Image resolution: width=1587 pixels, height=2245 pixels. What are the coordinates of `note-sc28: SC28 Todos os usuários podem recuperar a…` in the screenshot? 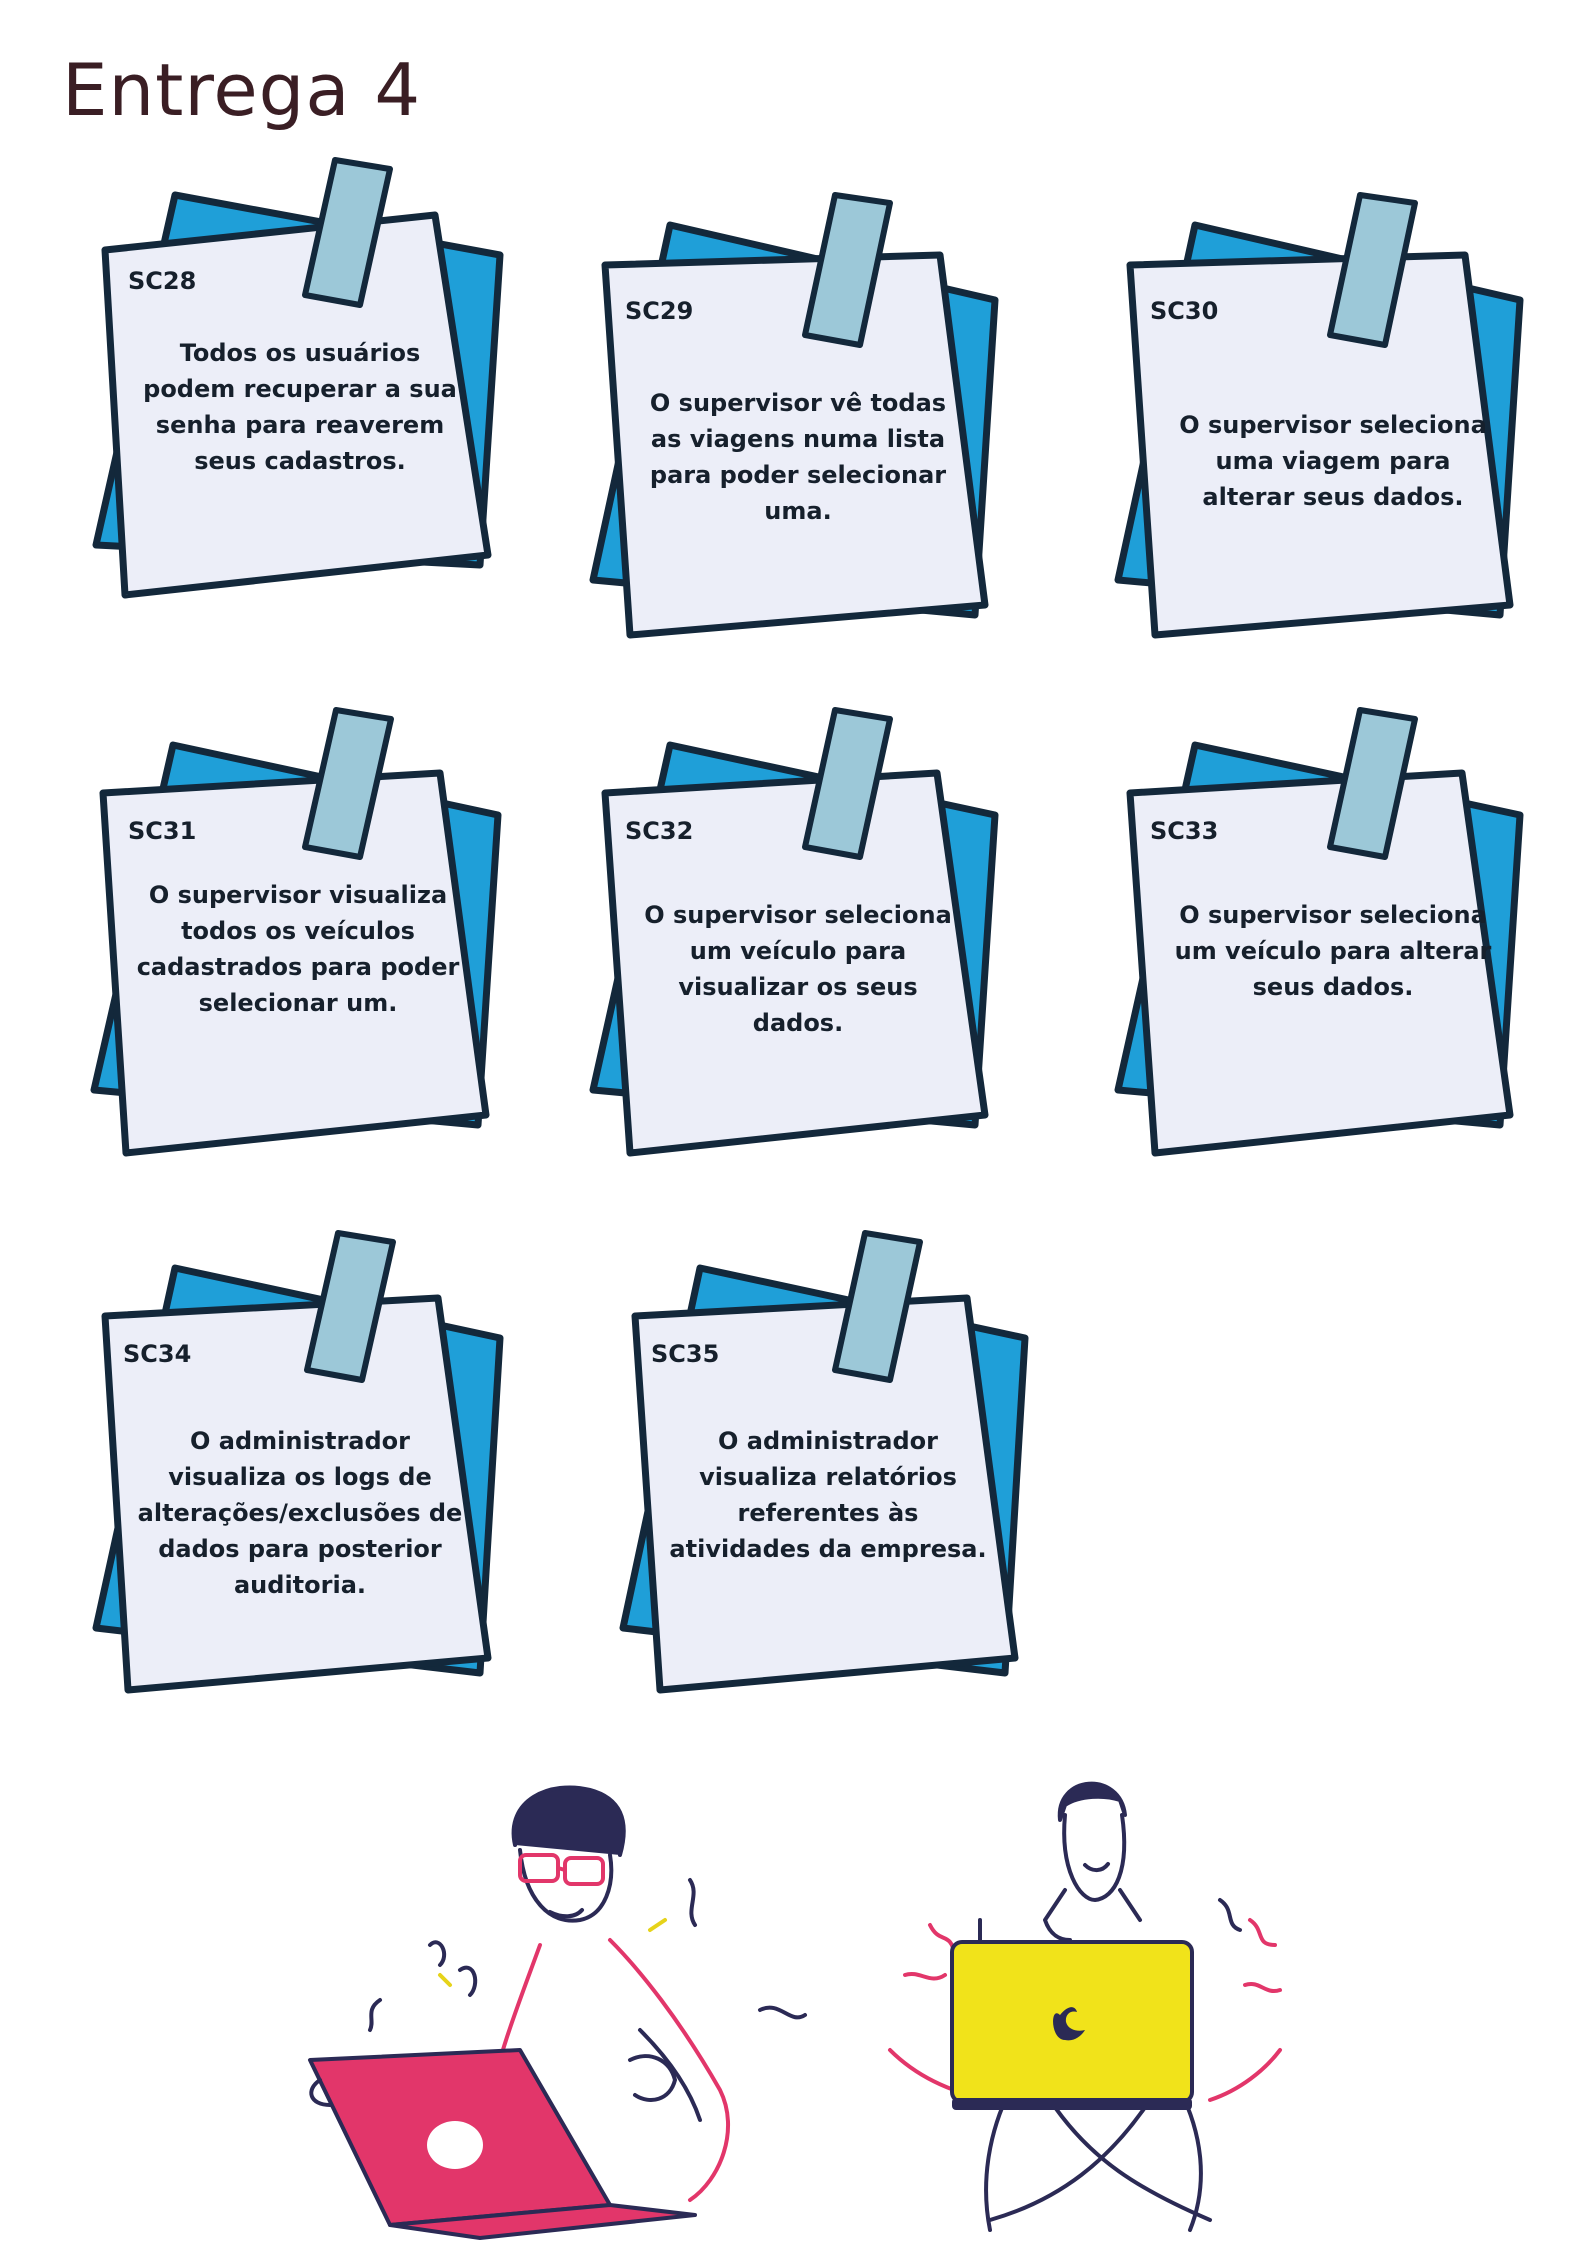 It's located at (300, 405).